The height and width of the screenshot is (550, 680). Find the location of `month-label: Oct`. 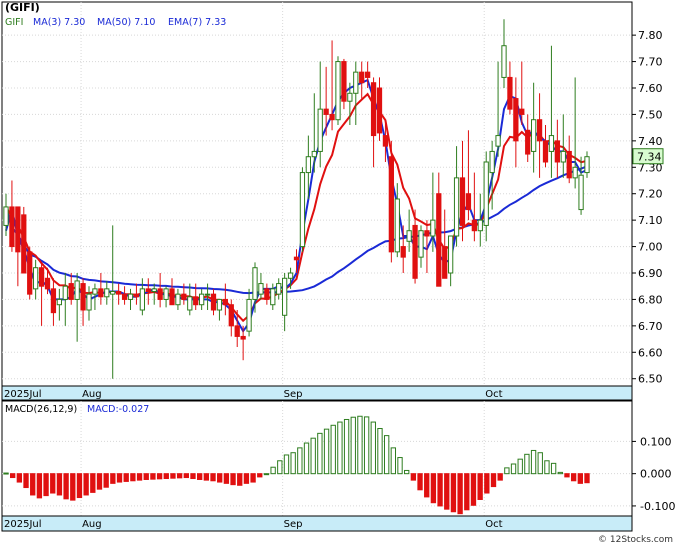

month-label: Oct is located at coordinates (493, 394).